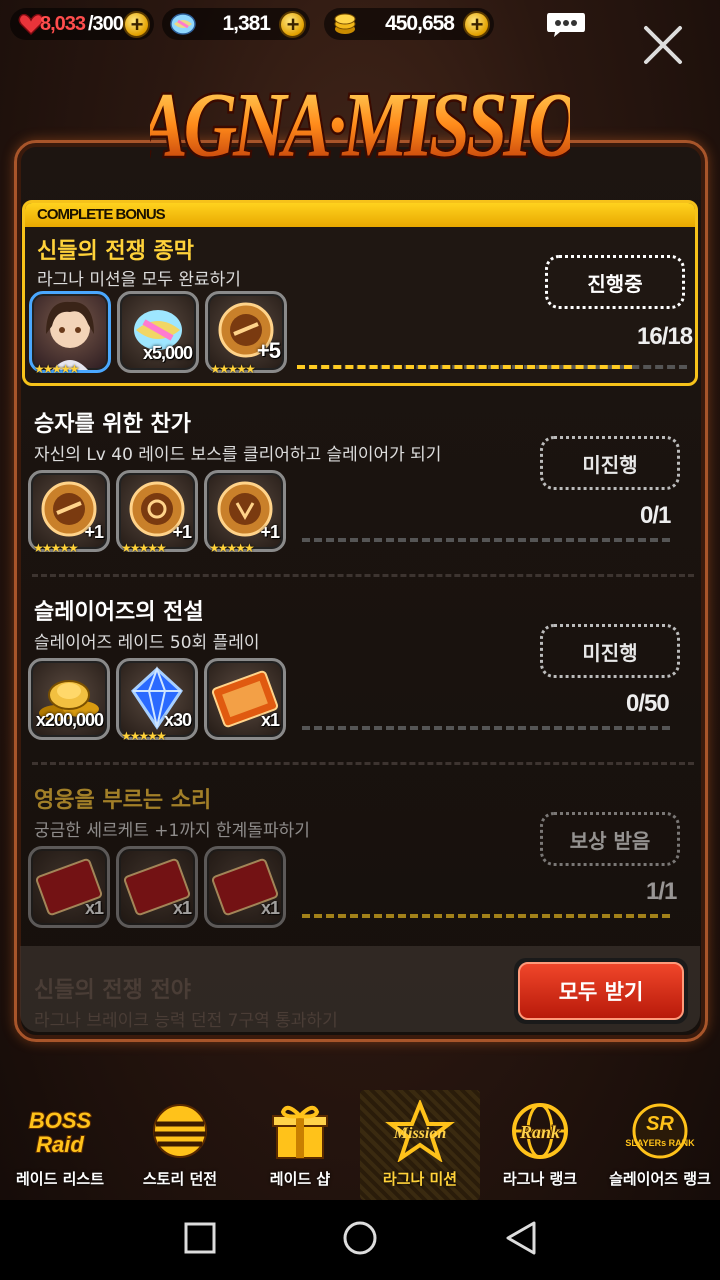 The height and width of the screenshot is (1280, 720). Describe the element at coordinates (139, 280) in the screenshot. I see `mission-description: 라그나 미션을 모두 완료하기` at that location.